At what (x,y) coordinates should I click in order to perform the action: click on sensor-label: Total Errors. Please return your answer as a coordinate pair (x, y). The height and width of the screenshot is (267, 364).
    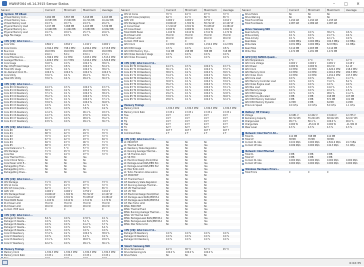
    Looking at the image, I should click on (264, 172).